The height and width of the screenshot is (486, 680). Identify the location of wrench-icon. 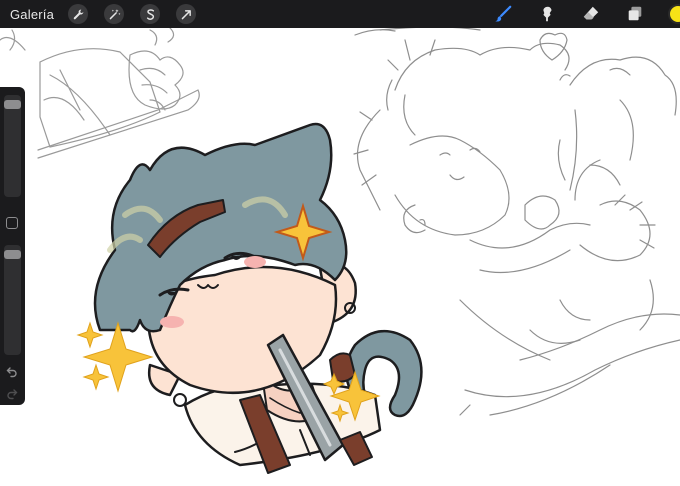
(78, 14).